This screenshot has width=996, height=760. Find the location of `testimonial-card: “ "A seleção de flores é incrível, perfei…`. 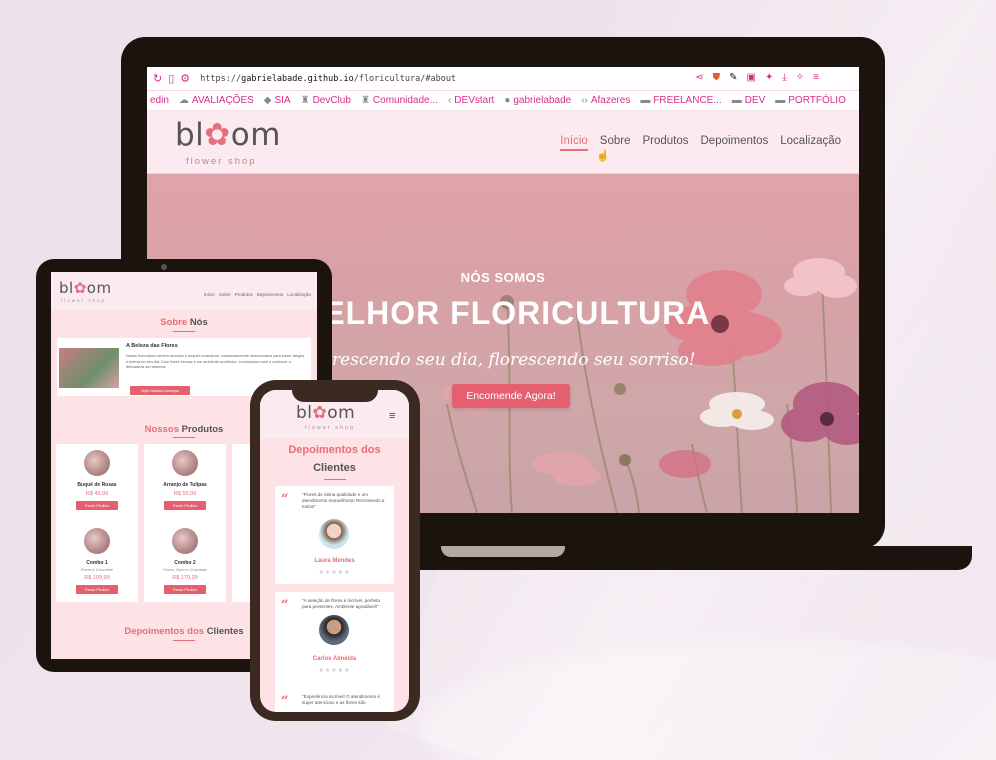

testimonial-card: “ "A seleção de flores é incrível, perfei… is located at coordinates (334, 641).